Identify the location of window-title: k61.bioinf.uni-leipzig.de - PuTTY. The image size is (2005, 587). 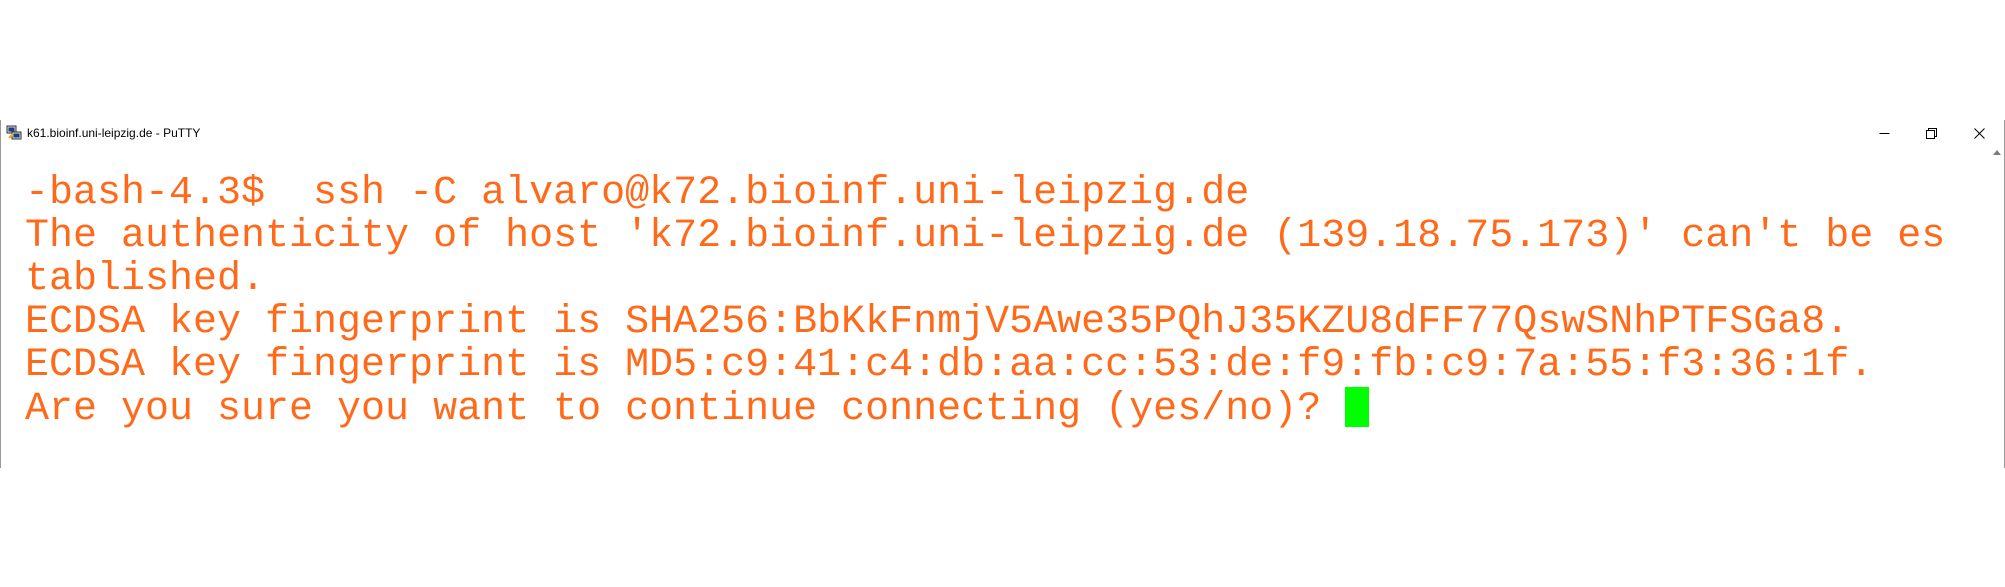
(114, 133).